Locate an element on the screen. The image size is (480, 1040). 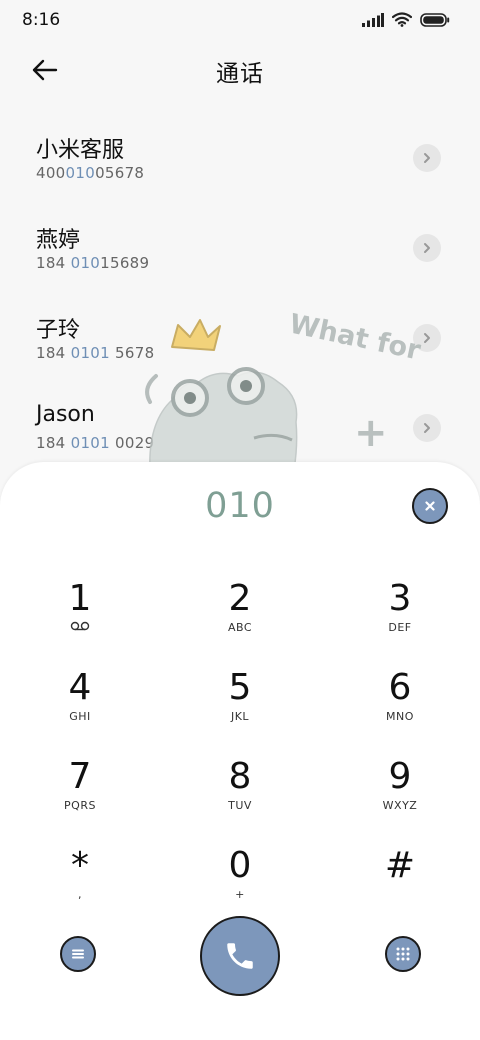
header: 通话 is located at coordinates (240, 70).